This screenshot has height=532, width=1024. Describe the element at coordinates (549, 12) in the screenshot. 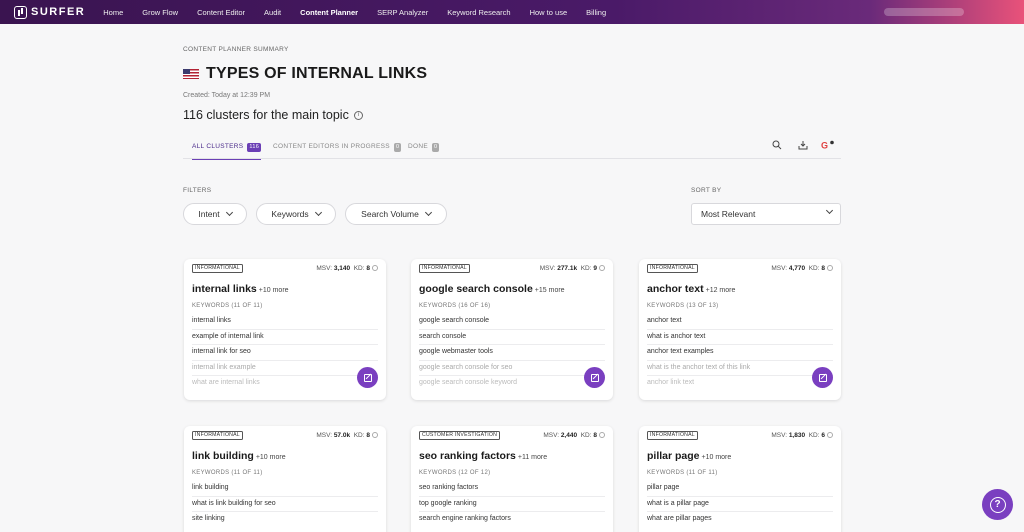

I see `nav-item-how-to-use: How to use` at that location.